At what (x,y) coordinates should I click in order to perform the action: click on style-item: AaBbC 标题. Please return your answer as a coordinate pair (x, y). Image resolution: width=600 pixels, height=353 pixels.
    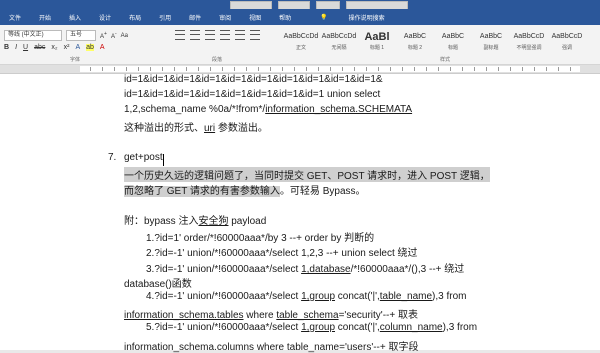
    Looking at the image, I should click on (453, 42).